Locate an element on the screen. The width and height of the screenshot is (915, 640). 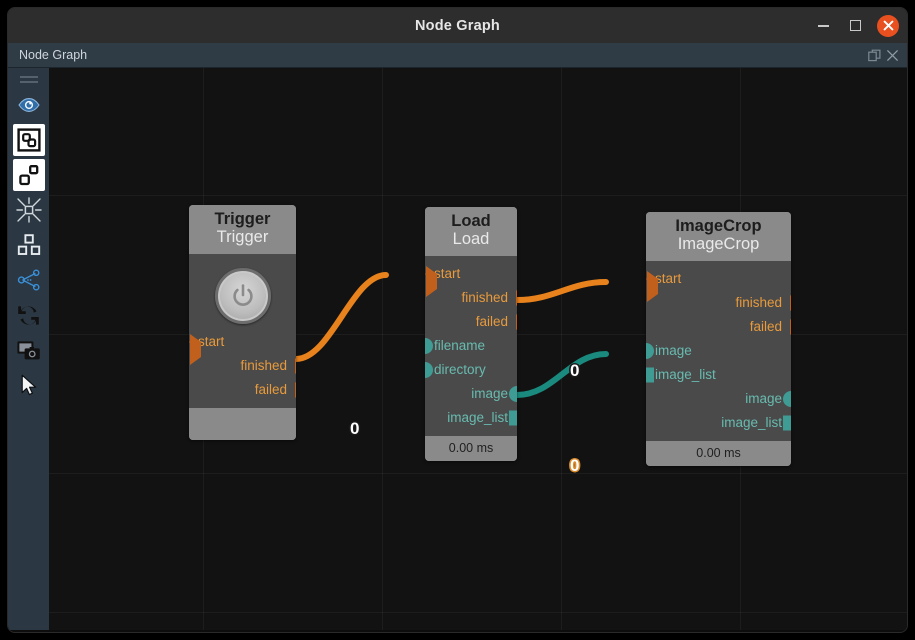
port-load-in-start: start is located at coordinates (471, 279).